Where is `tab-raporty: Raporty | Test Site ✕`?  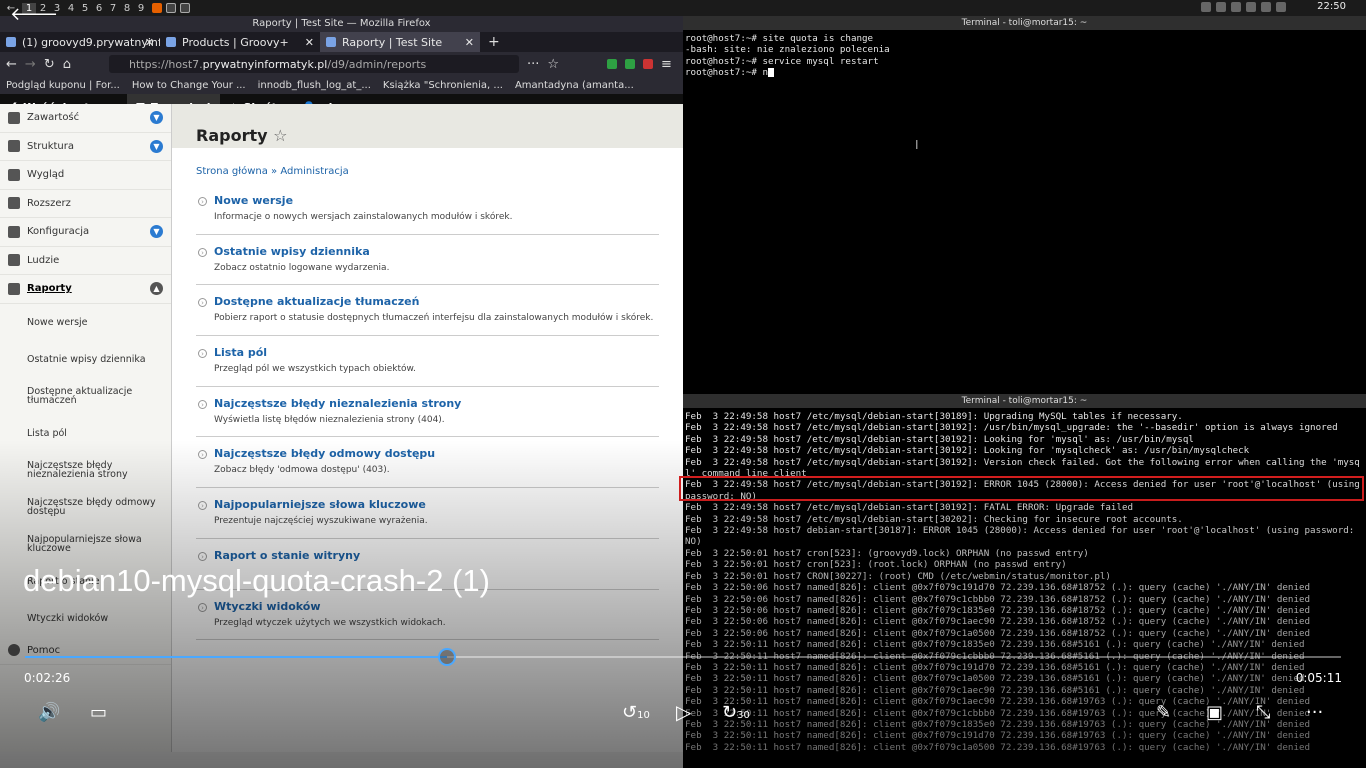 tab-raporty: Raporty | Test Site ✕ is located at coordinates (400, 42).